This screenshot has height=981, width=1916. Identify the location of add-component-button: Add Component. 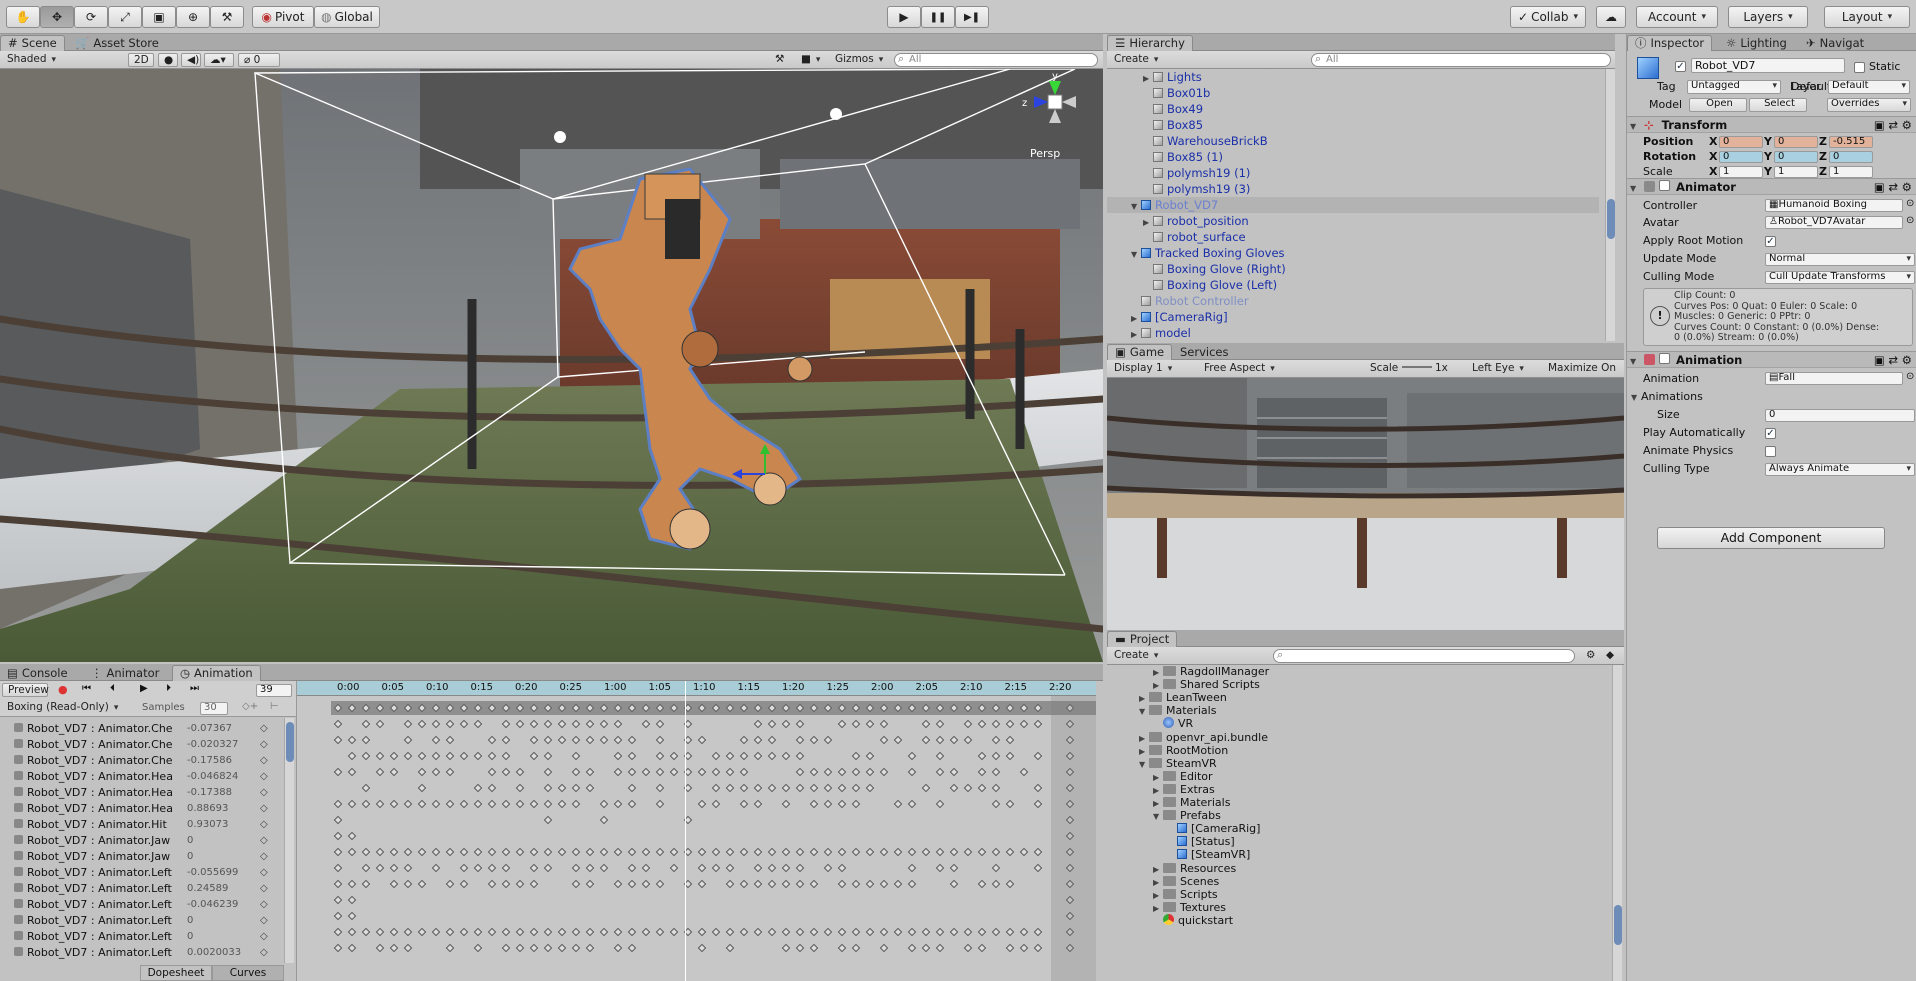
(1771, 538).